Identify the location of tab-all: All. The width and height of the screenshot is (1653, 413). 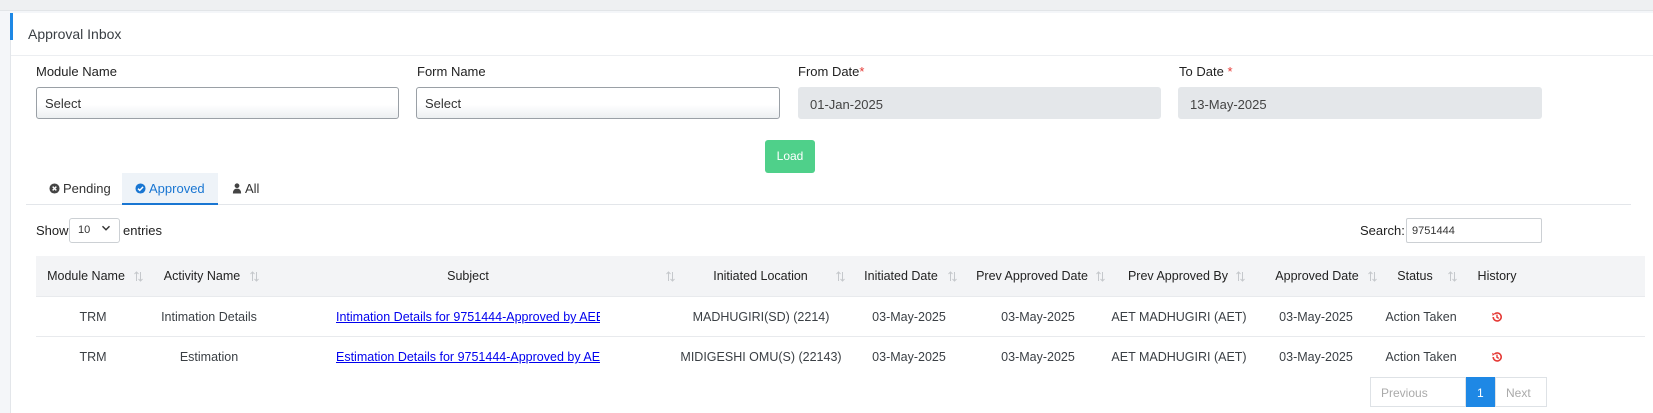
(245, 189).